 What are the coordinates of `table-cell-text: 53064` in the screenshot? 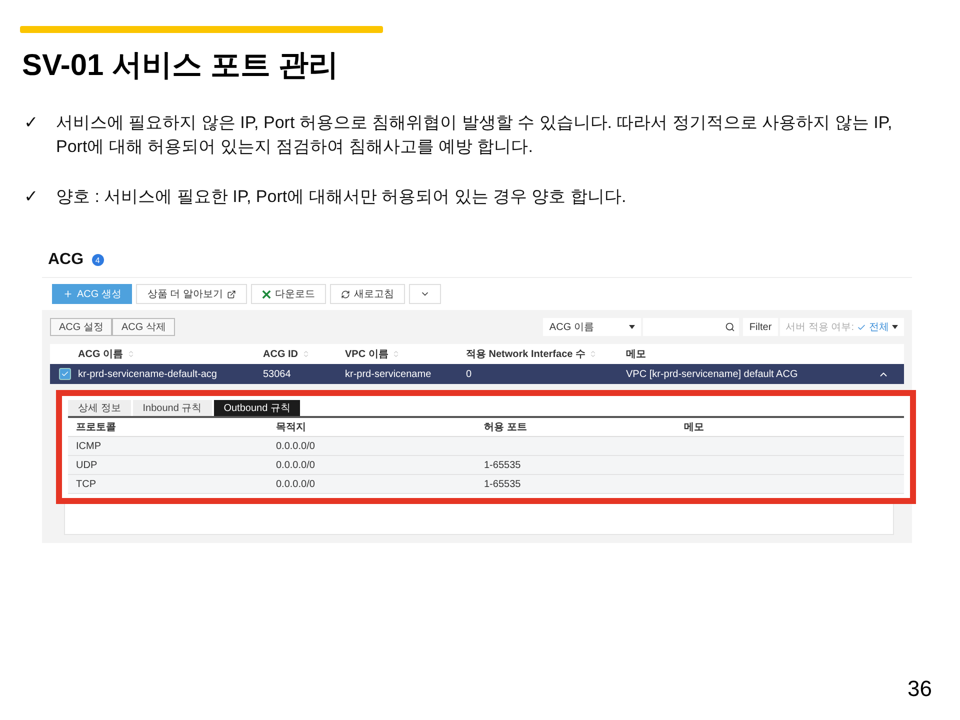 It's located at (277, 374).